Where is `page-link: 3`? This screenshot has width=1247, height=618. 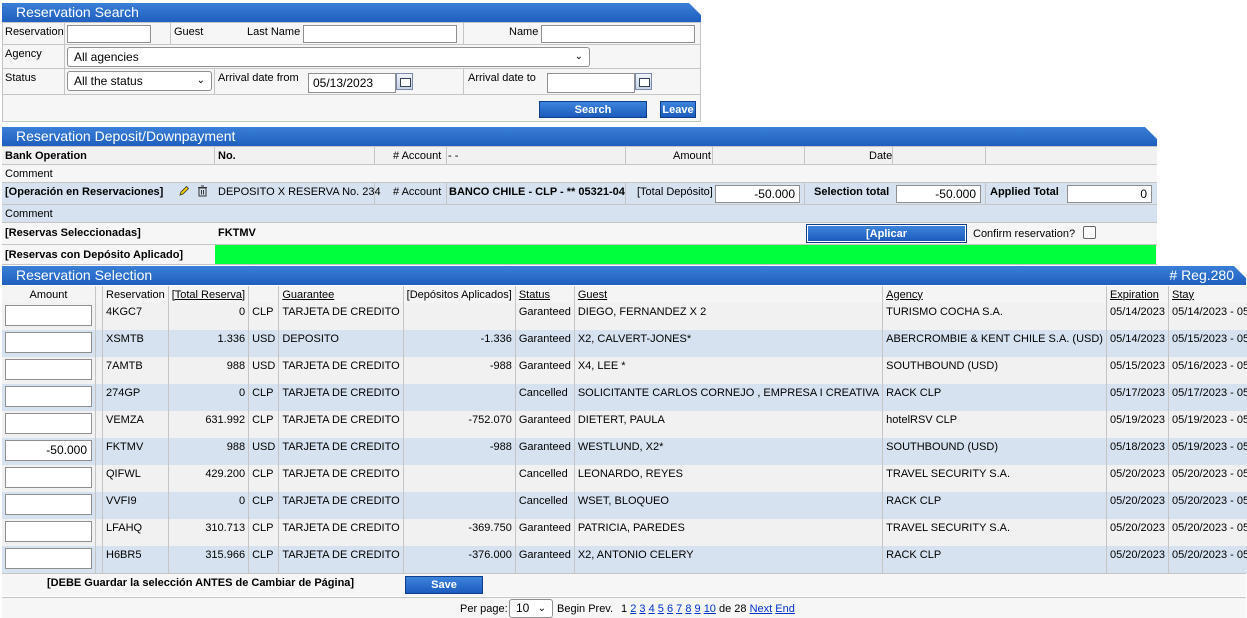
page-link: 3 is located at coordinates (642, 609).